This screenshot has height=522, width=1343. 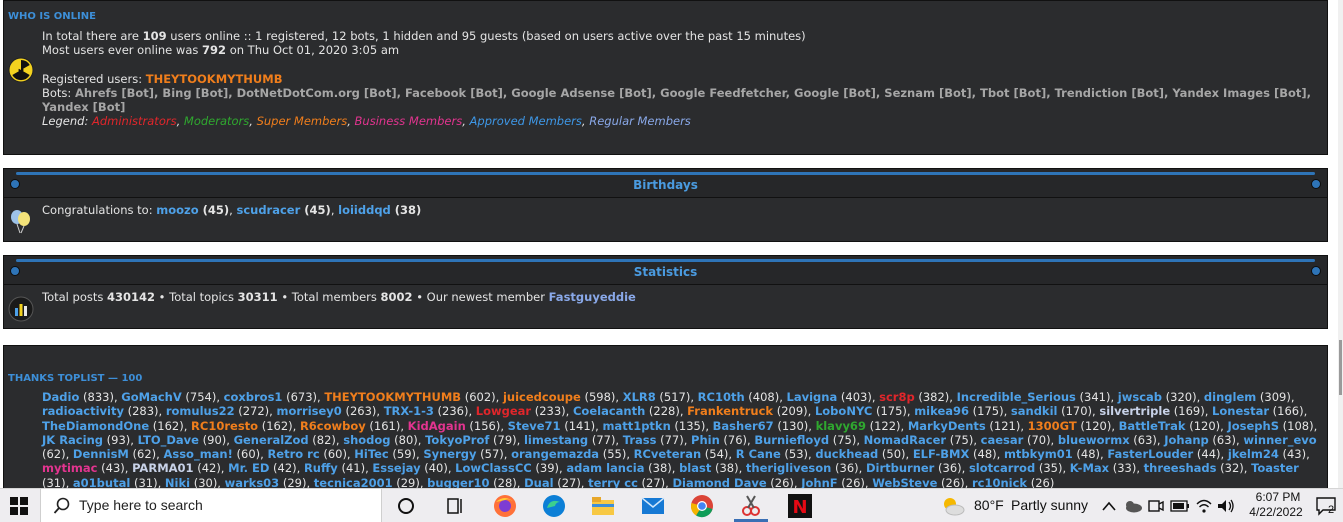 What do you see at coordinates (52, 16) in the screenshot?
I see `who-is-online-heading: WHO IS ONLINE` at bounding box center [52, 16].